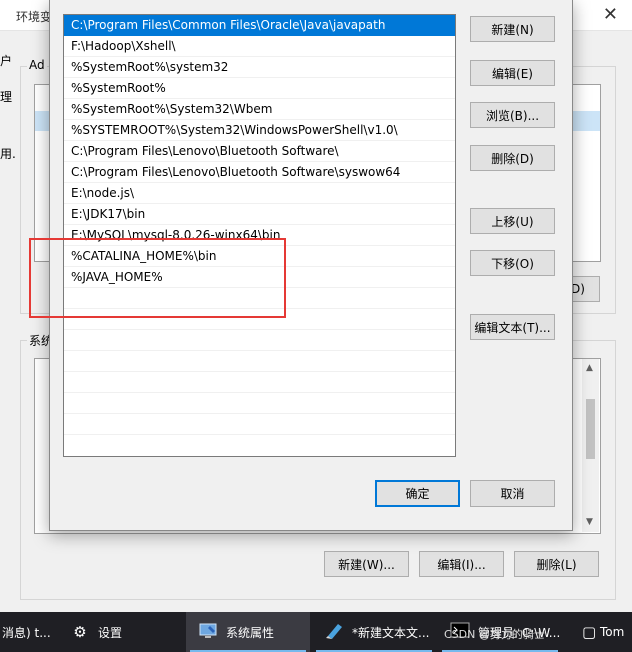  I want to click on ok-button: 确定, so click(417, 493).